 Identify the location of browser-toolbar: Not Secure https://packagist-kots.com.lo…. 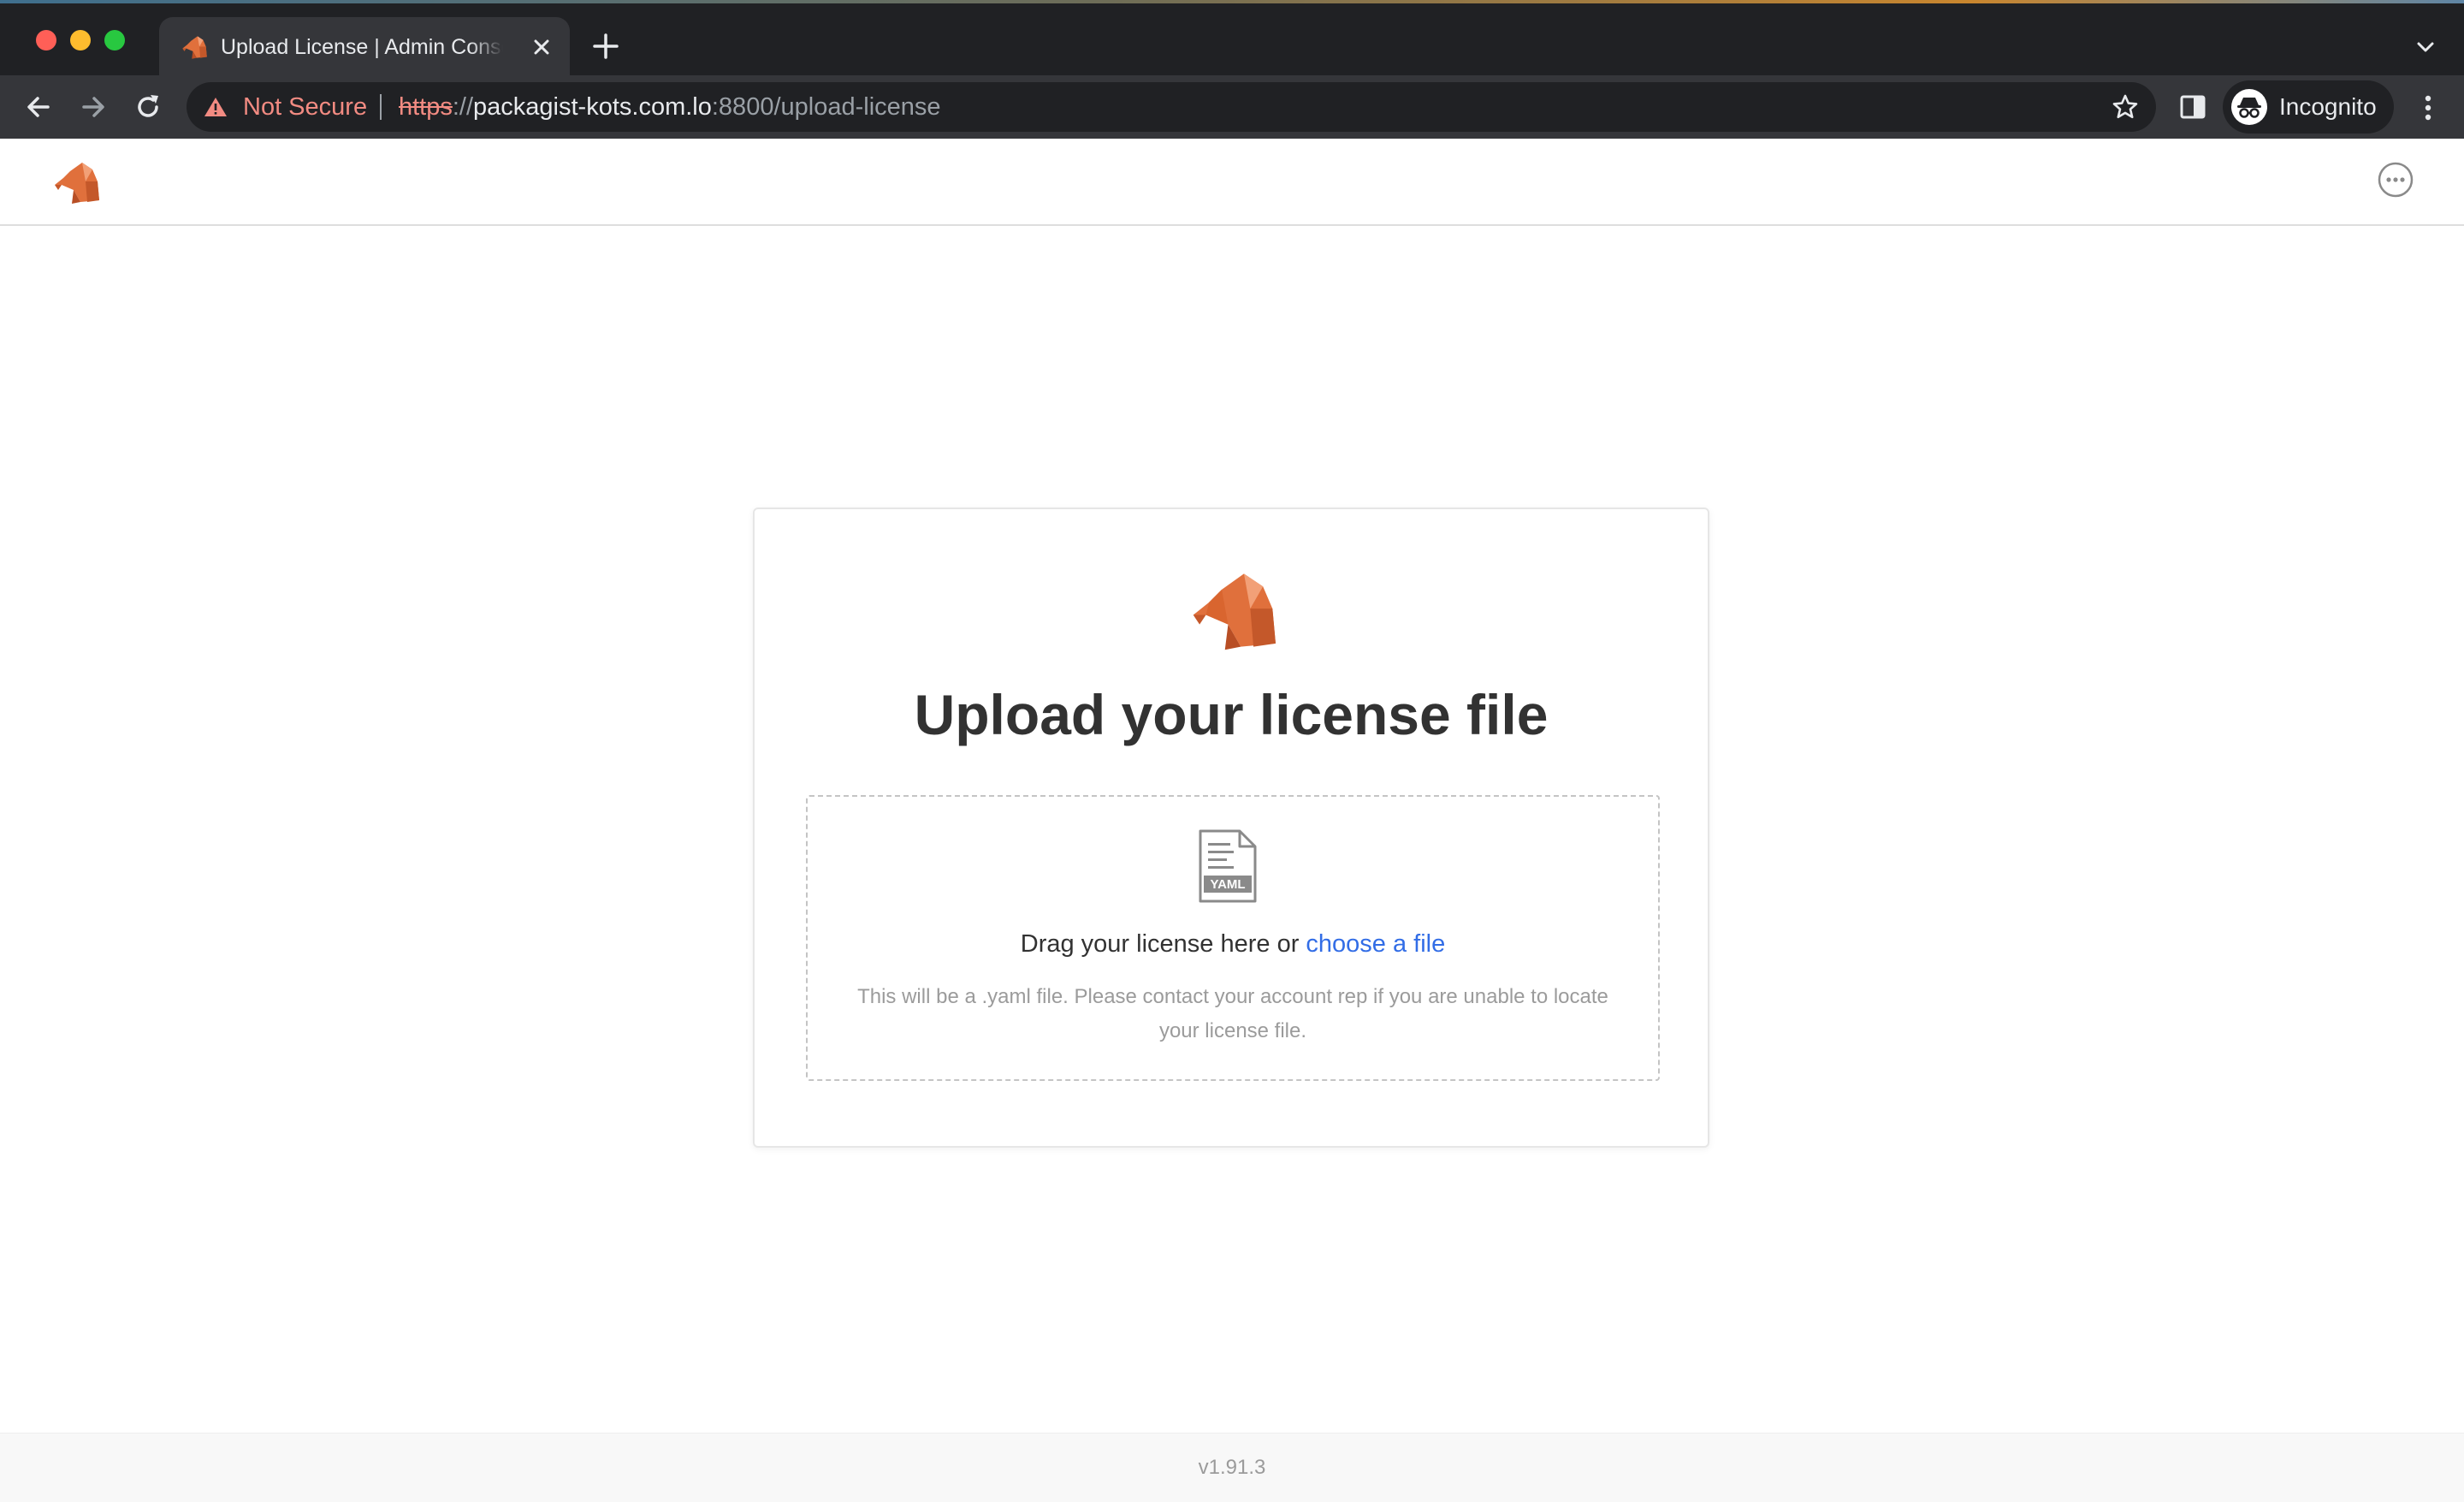
(1232, 107).